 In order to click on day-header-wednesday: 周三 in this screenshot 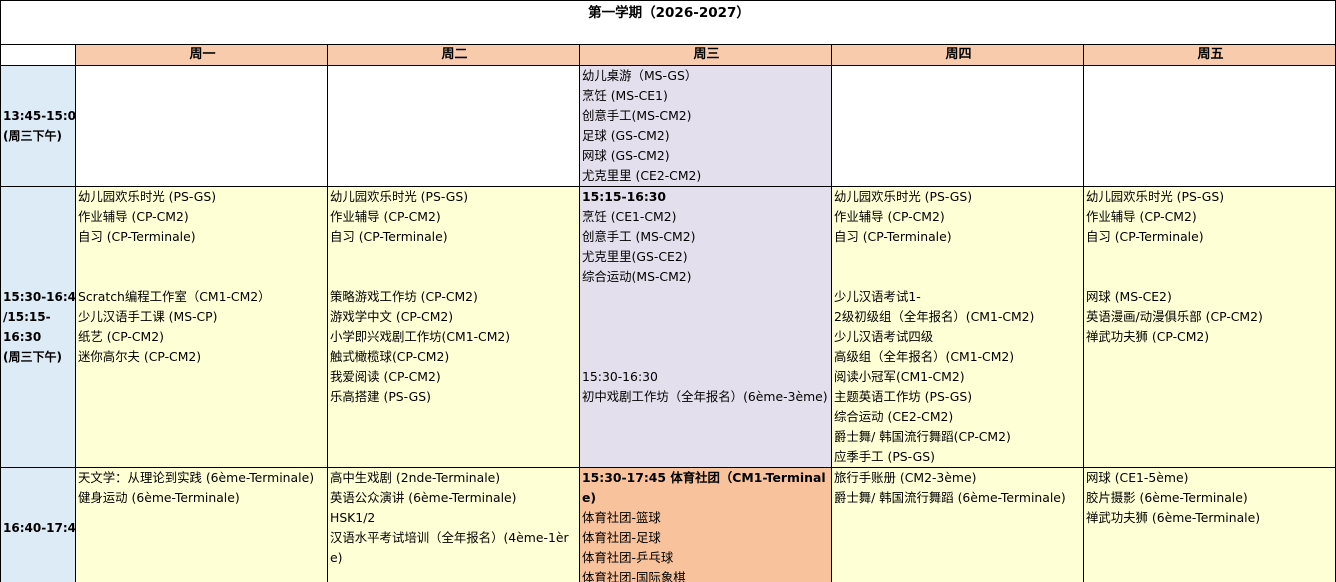, I will do `click(705, 55)`.